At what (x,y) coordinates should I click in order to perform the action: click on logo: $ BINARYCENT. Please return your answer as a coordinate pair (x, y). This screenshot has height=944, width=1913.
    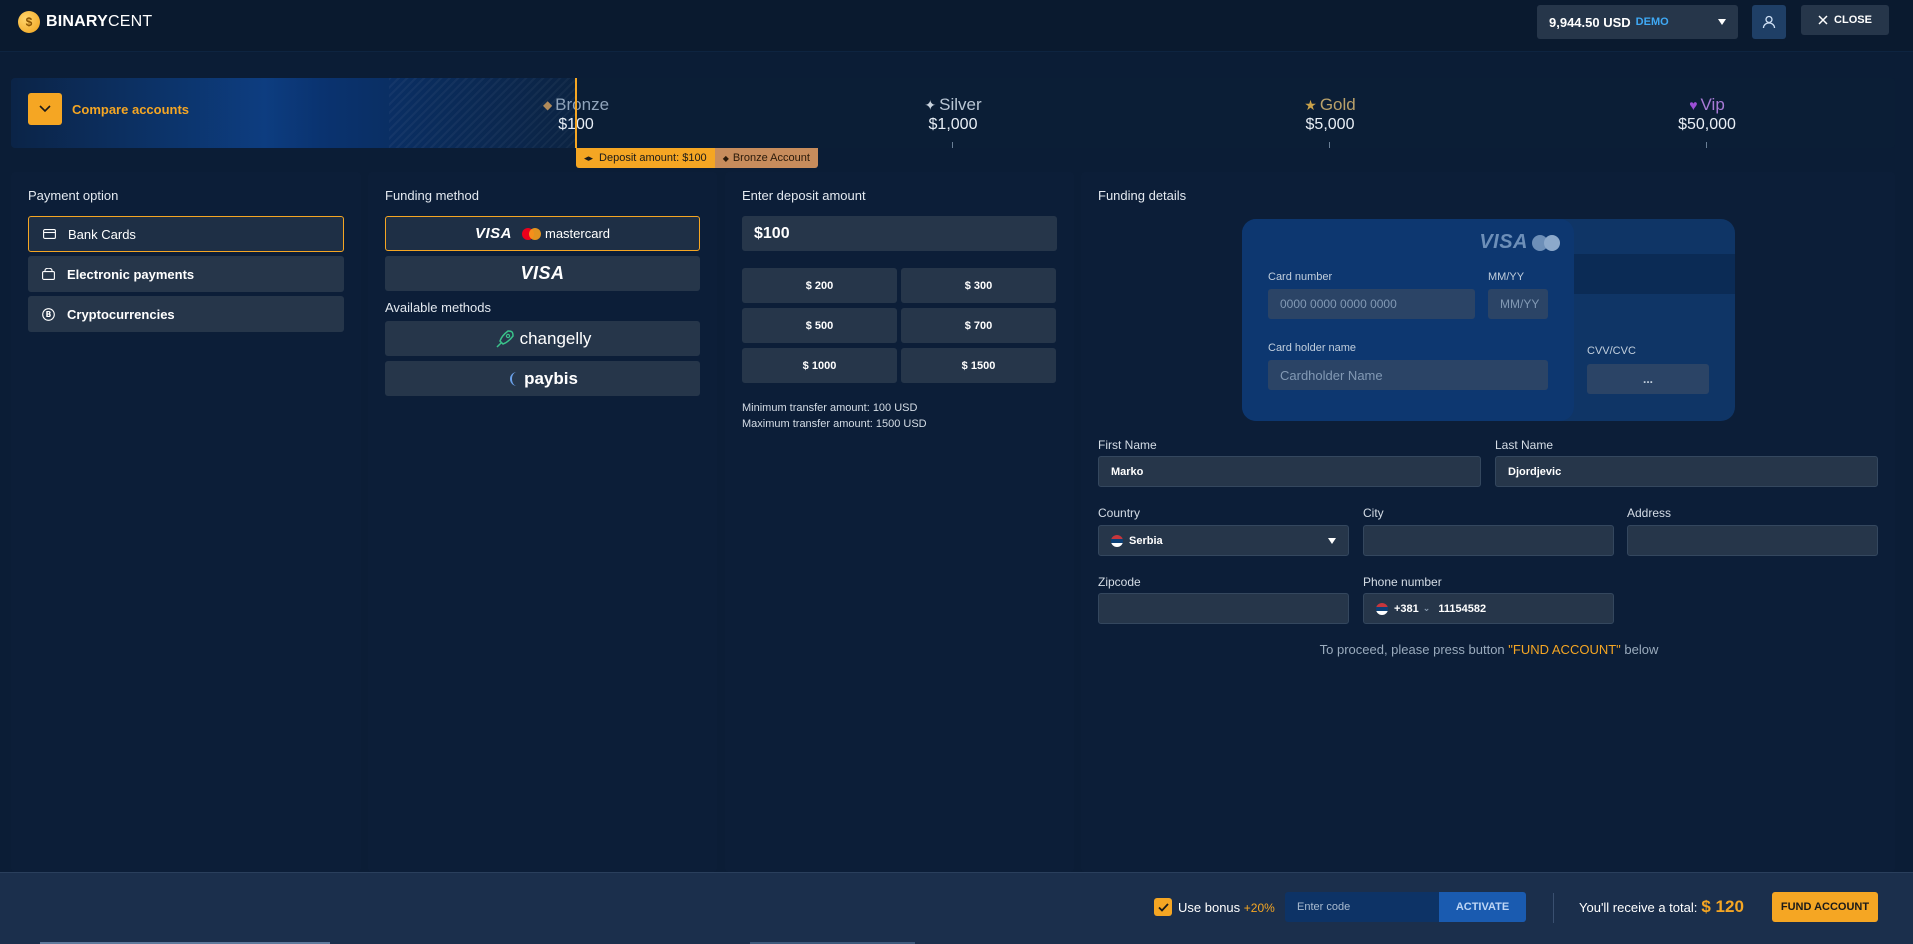
    Looking at the image, I should click on (85, 22).